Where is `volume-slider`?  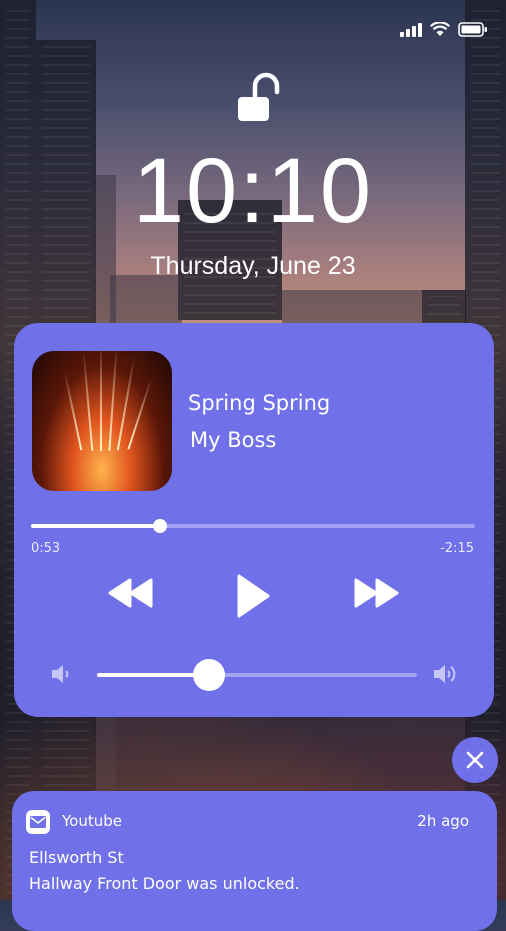 volume-slider is located at coordinates (257, 675).